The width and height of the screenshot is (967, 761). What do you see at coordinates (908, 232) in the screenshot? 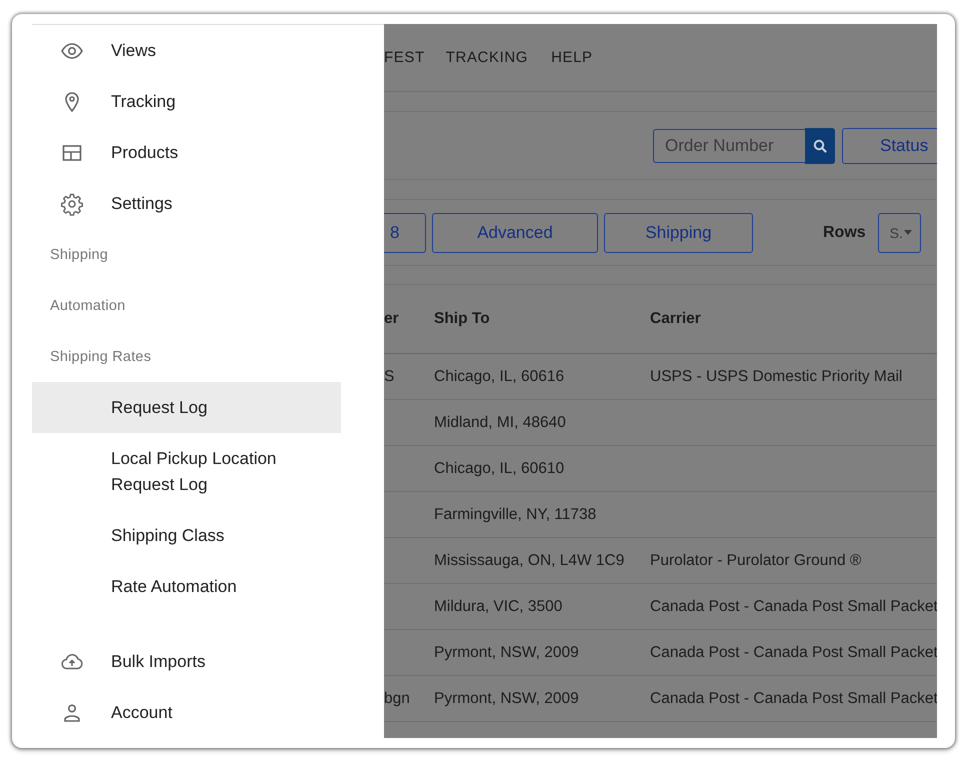
I see `caret-icon` at bounding box center [908, 232].